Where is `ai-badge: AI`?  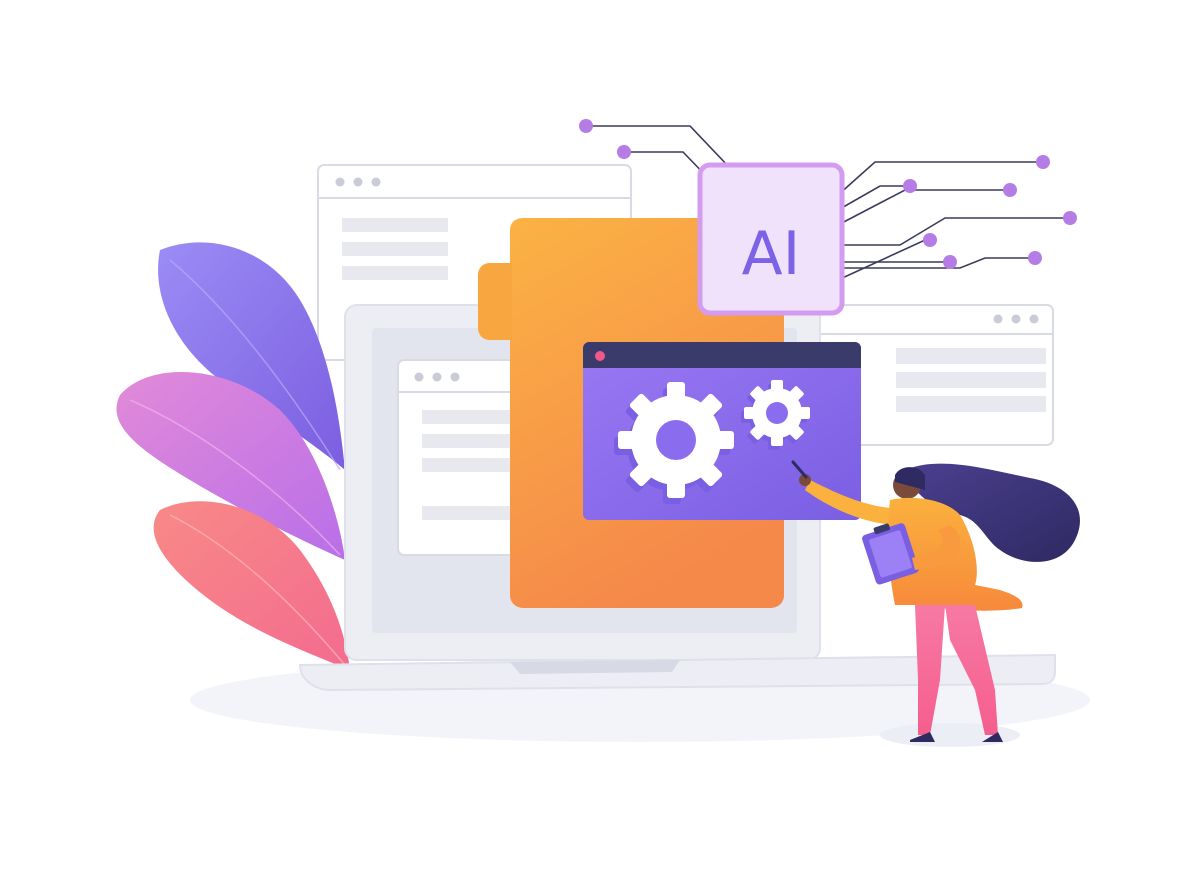 ai-badge: AI is located at coordinates (771, 239).